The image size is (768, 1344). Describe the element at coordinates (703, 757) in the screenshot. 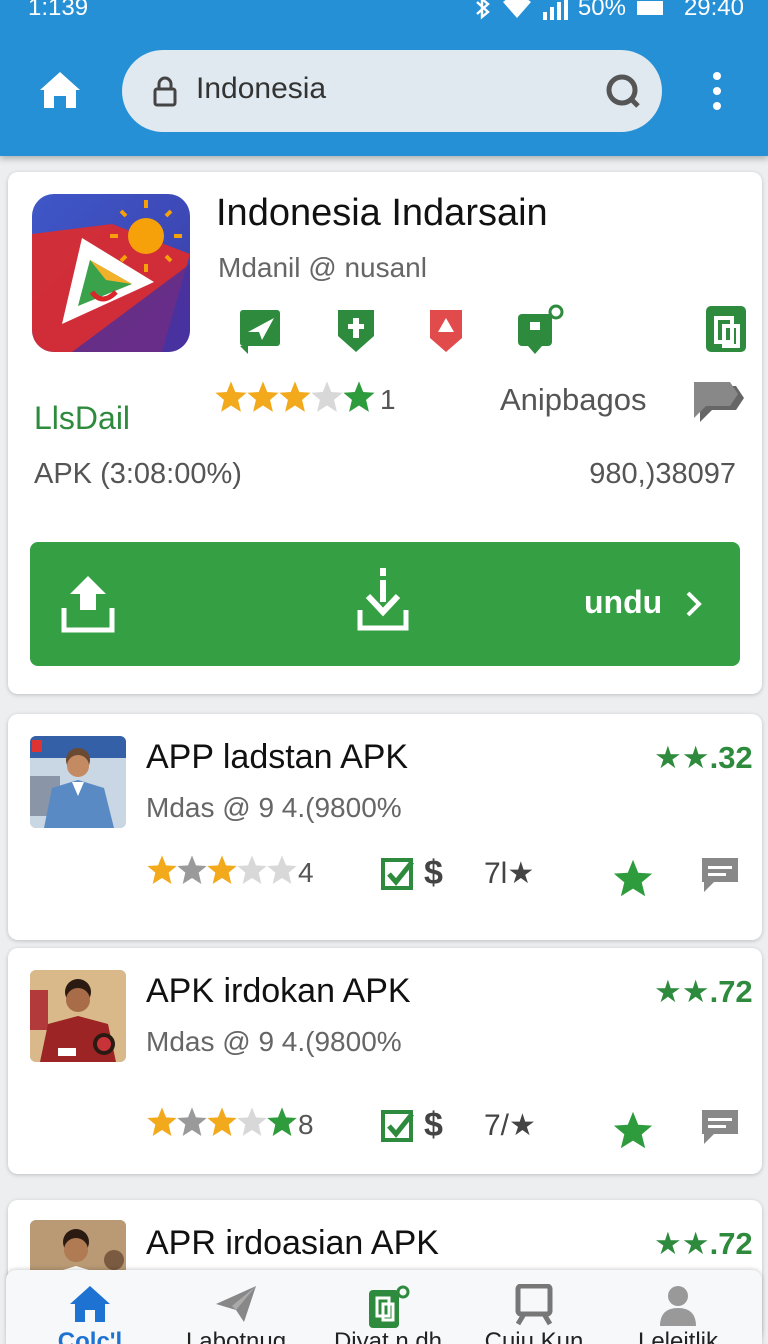

I see `price-label: ★★.32` at that location.